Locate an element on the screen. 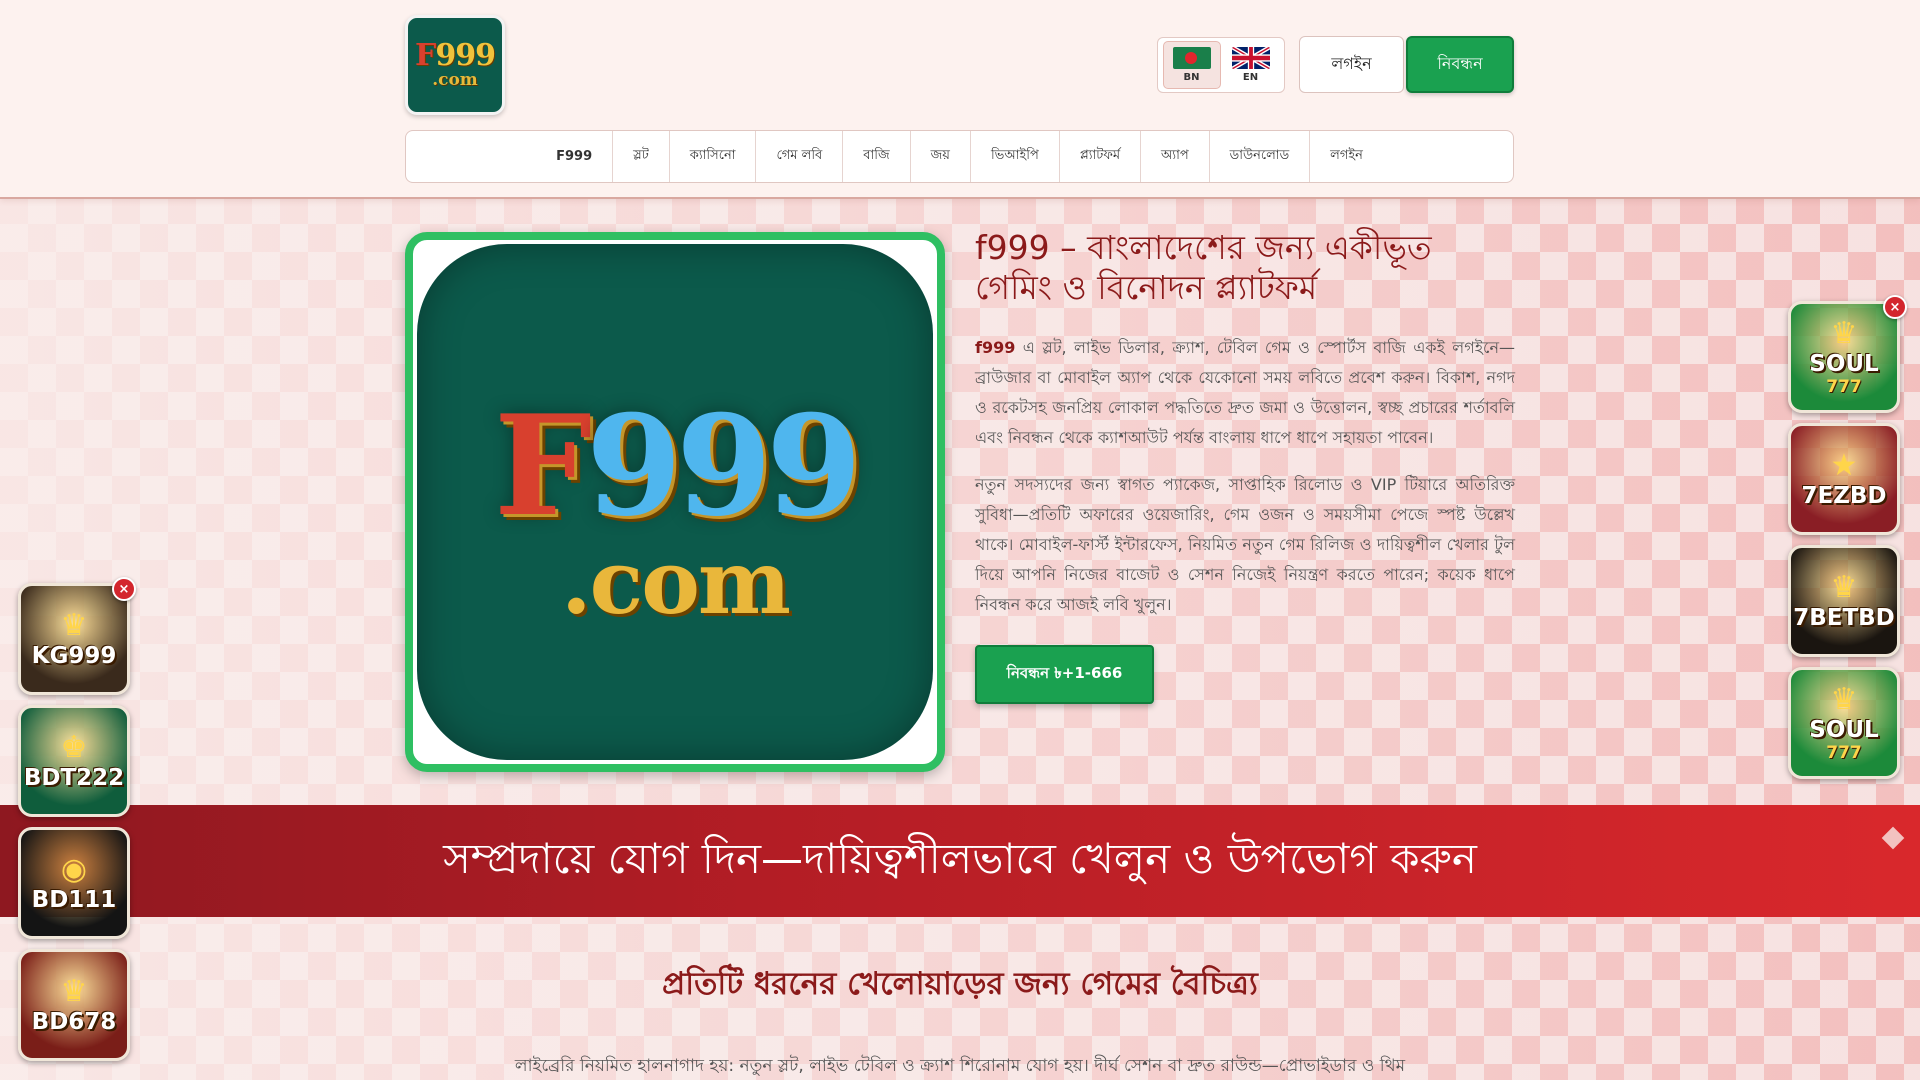 The width and height of the screenshot is (1920, 1080). nav-item-vip: ভিআইপি is located at coordinates (1015, 156).